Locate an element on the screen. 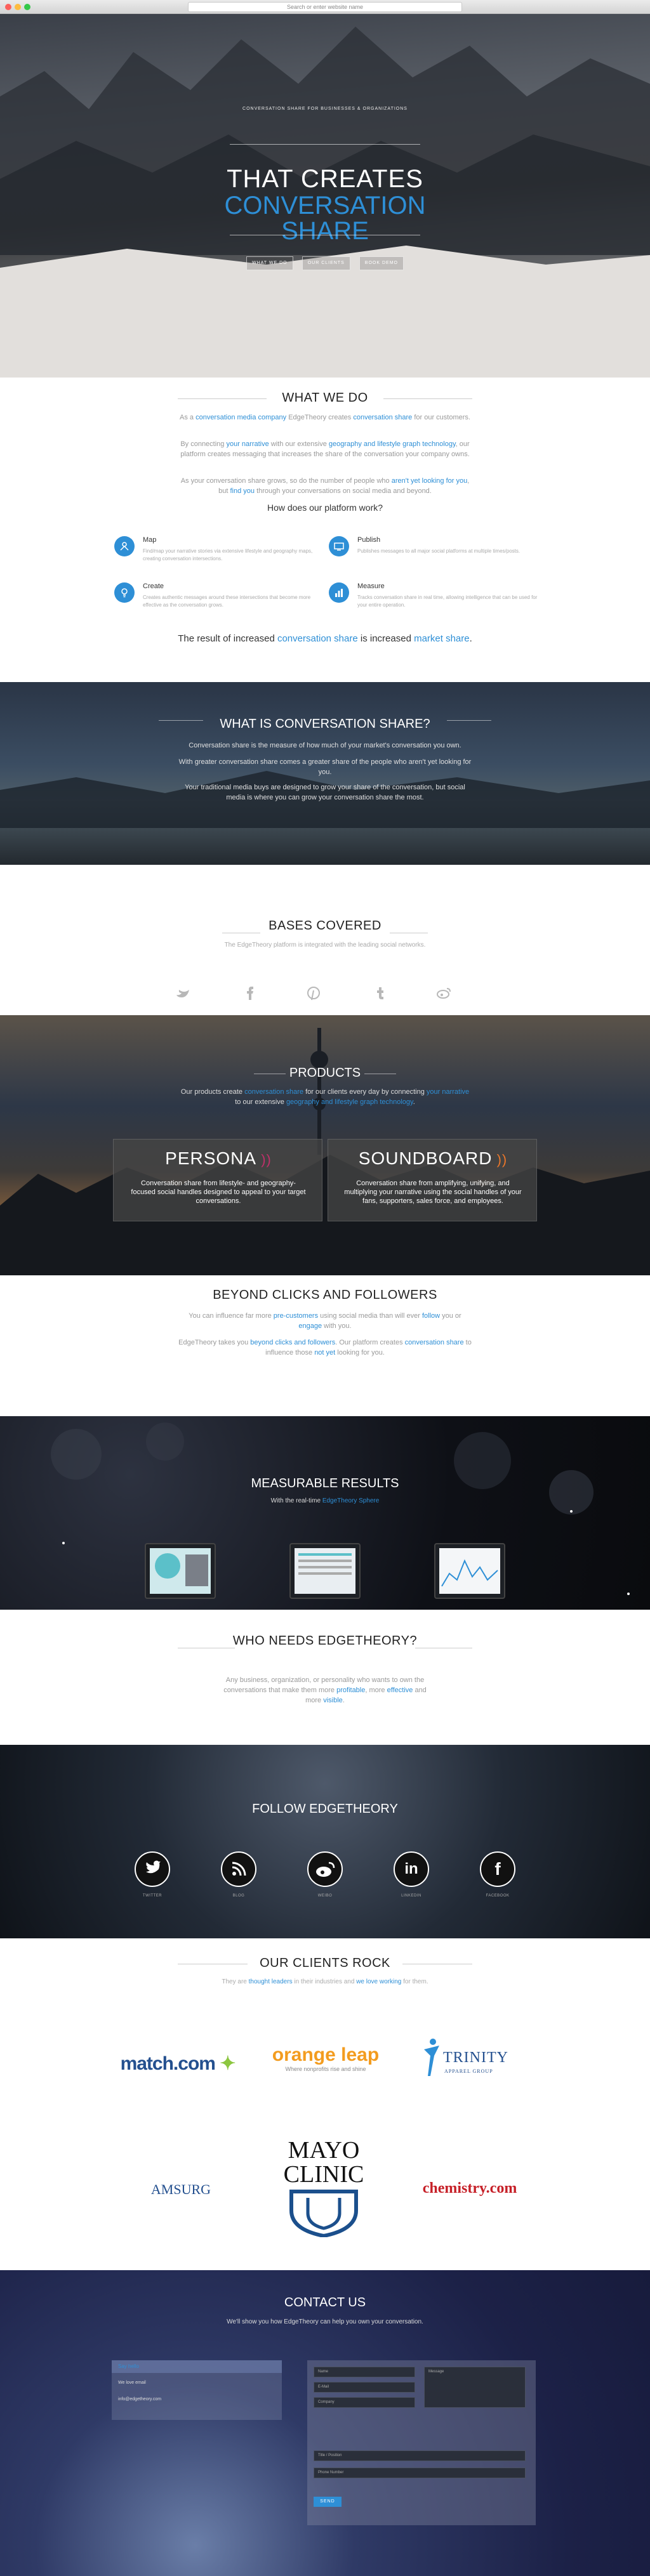 This screenshot has height=2576, width=650. hero-divider is located at coordinates (325, 144).